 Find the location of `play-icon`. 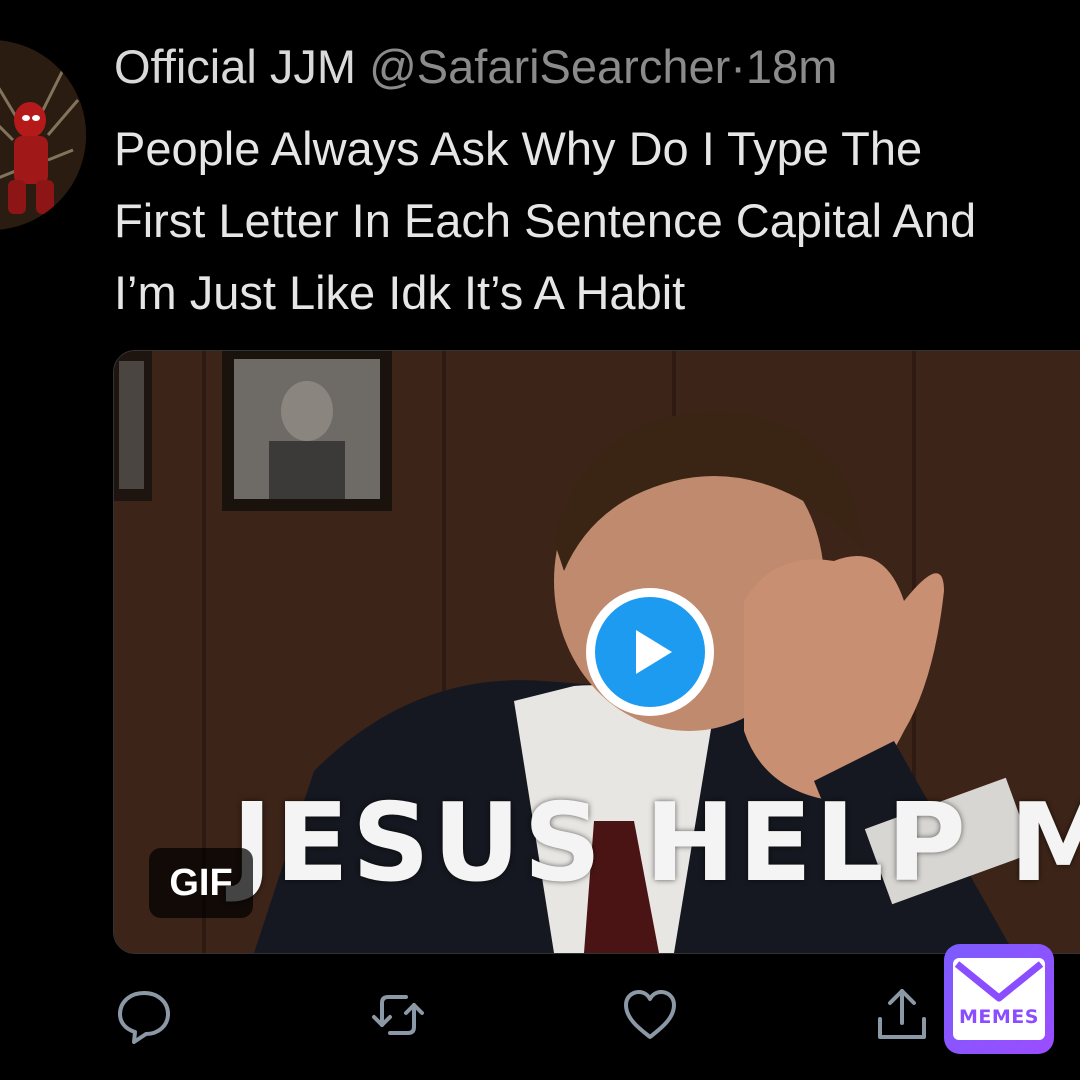

play-icon is located at coordinates (650, 652).